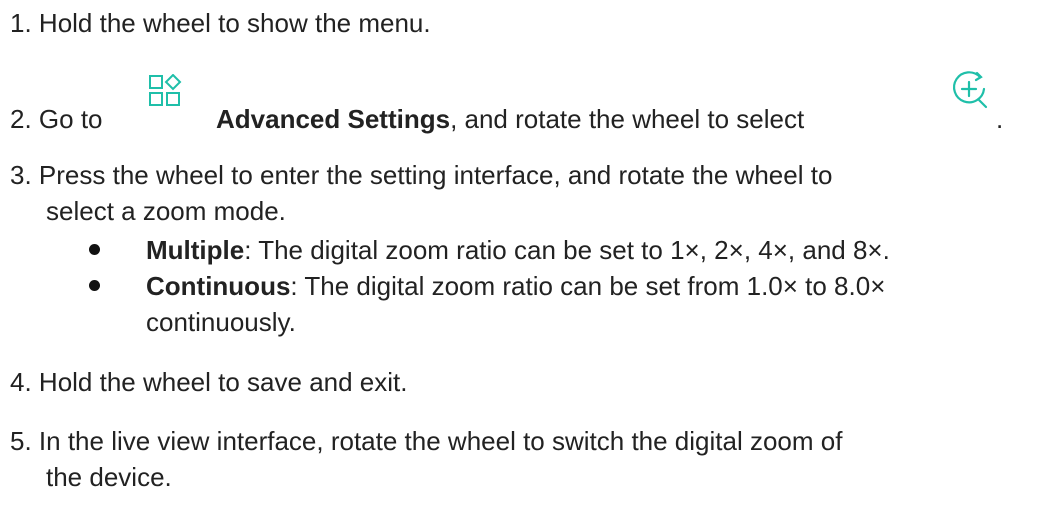 The width and height of the screenshot is (1055, 510). What do you see at coordinates (195, 250) in the screenshot?
I see `bullet-term: Multiple` at bounding box center [195, 250].